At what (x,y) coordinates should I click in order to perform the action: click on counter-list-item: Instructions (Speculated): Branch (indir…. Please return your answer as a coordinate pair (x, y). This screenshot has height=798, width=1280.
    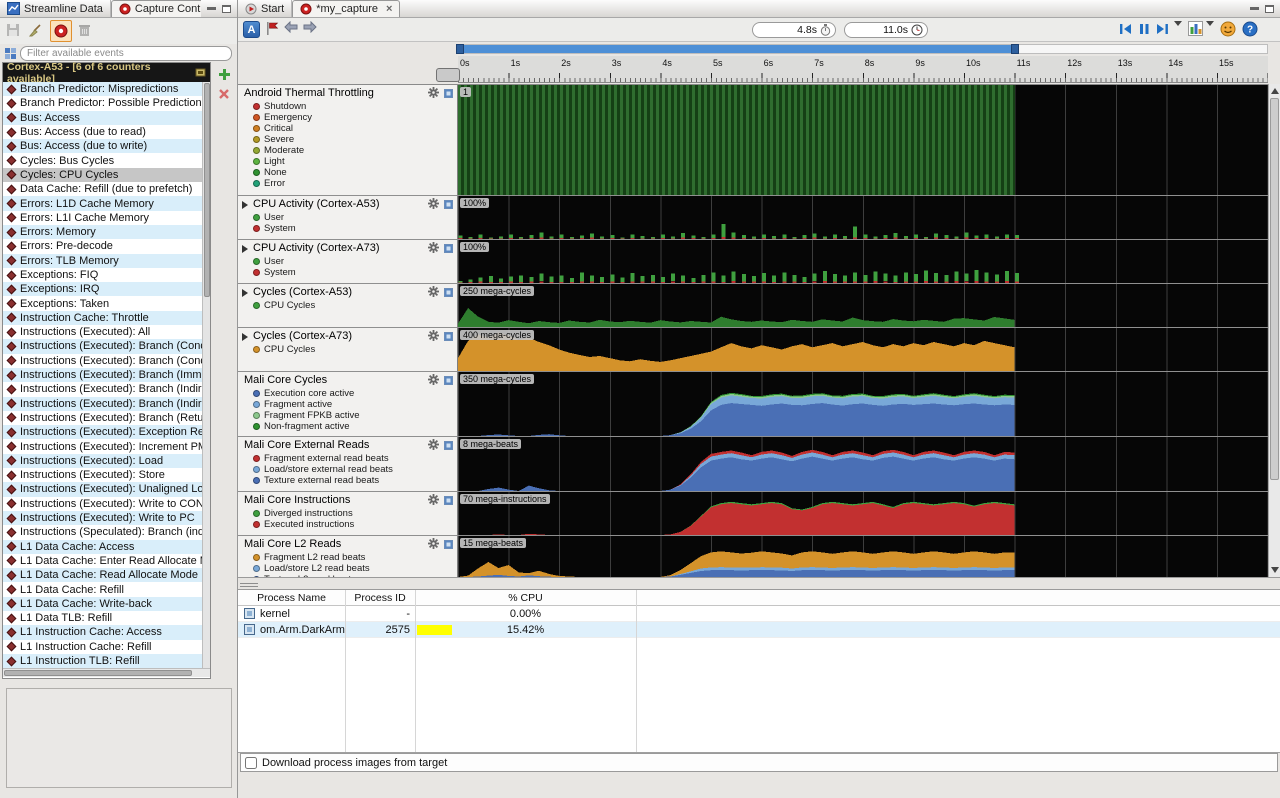
    Looking at the image, I should click on (103, 532).